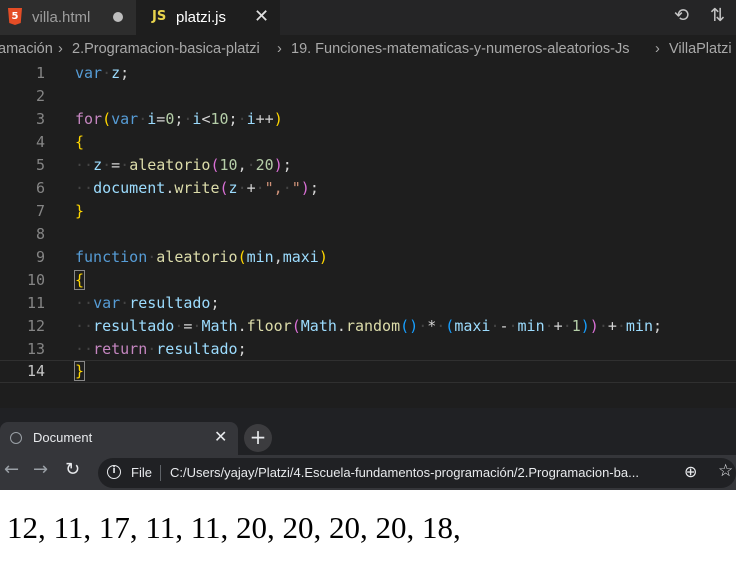 The height and width of the screenshot is (580, 736). I want to click on code-text: for(var·i=0;·i<10;·i++), so click(179, 119).